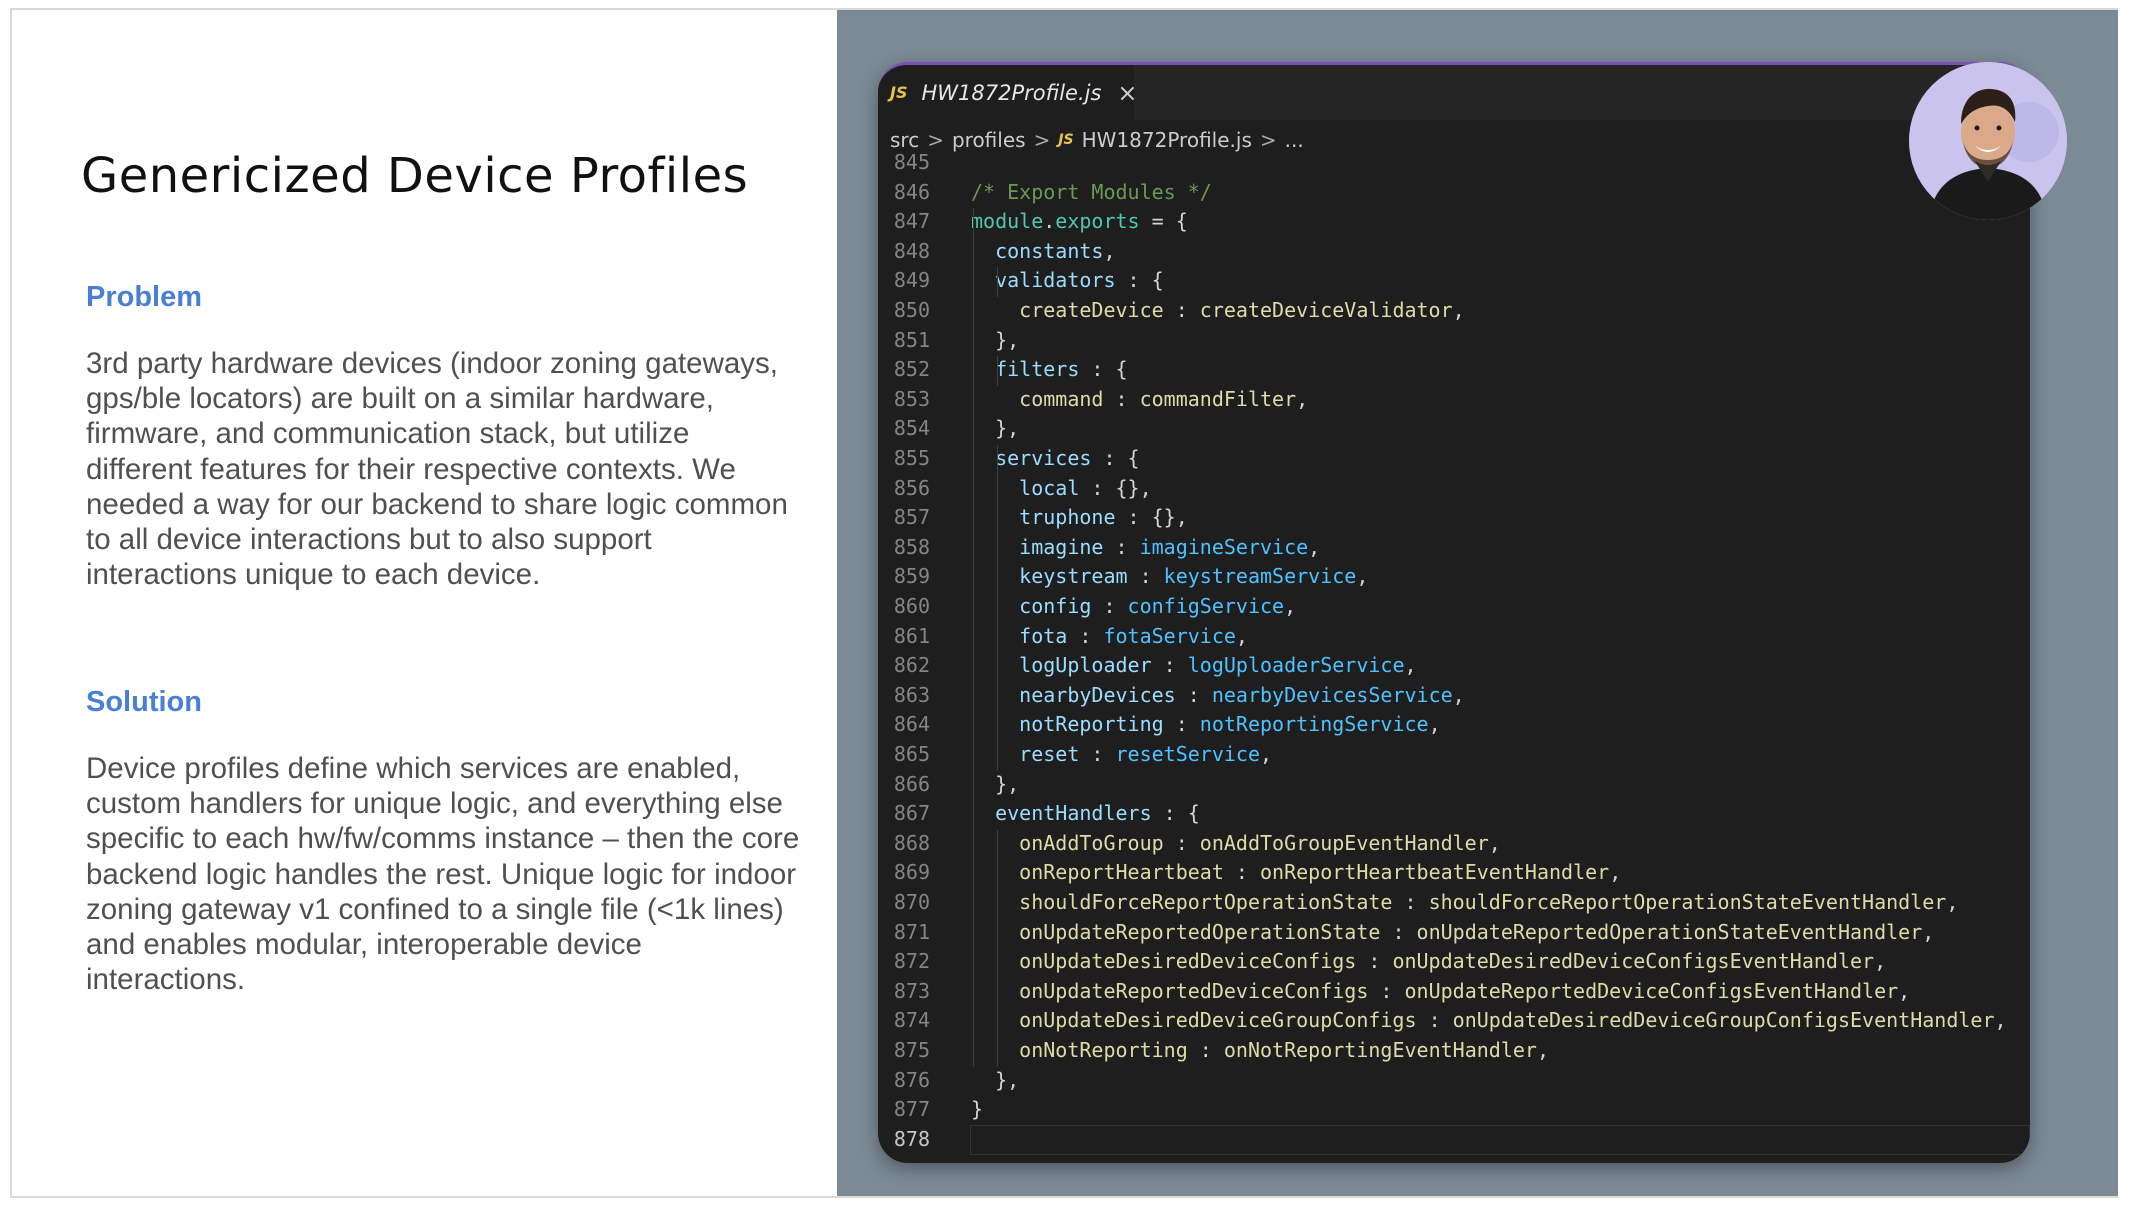  What do you see at coordinates (911, 369) in the screenshot?
I see `line-number: 852` at bounding box center [911, 369].